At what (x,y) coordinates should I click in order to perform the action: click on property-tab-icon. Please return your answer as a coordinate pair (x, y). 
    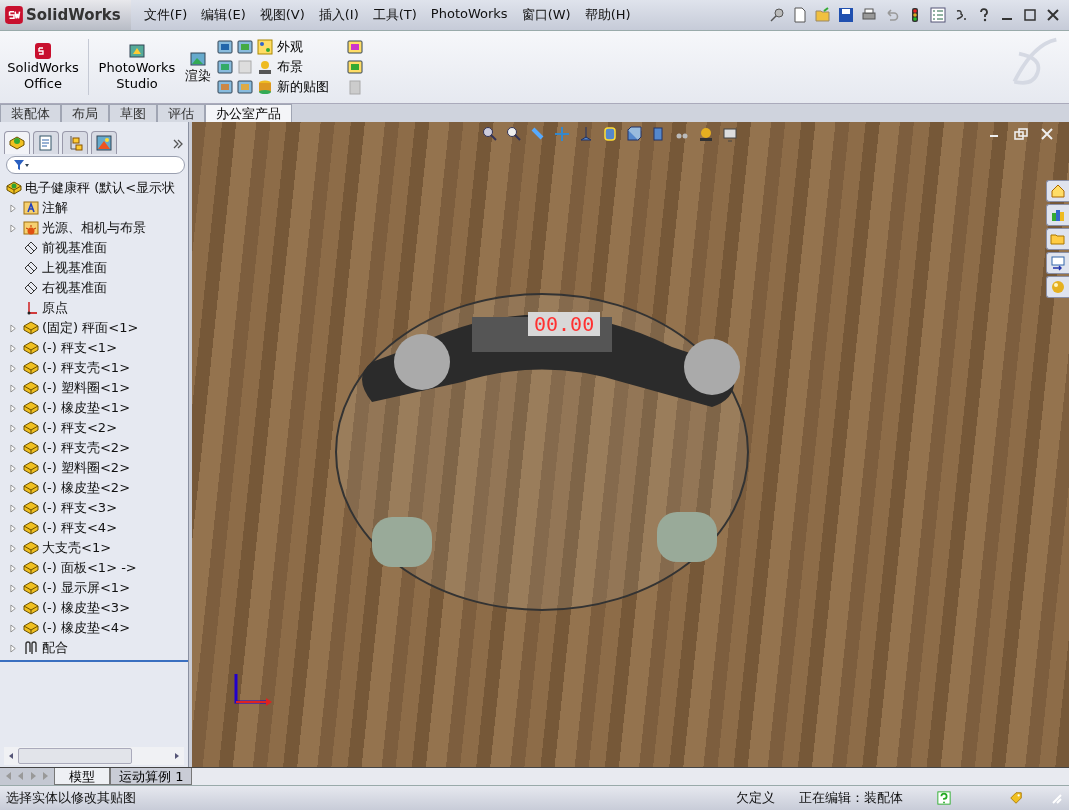
    Looking at the image, I should click on (46, 142).